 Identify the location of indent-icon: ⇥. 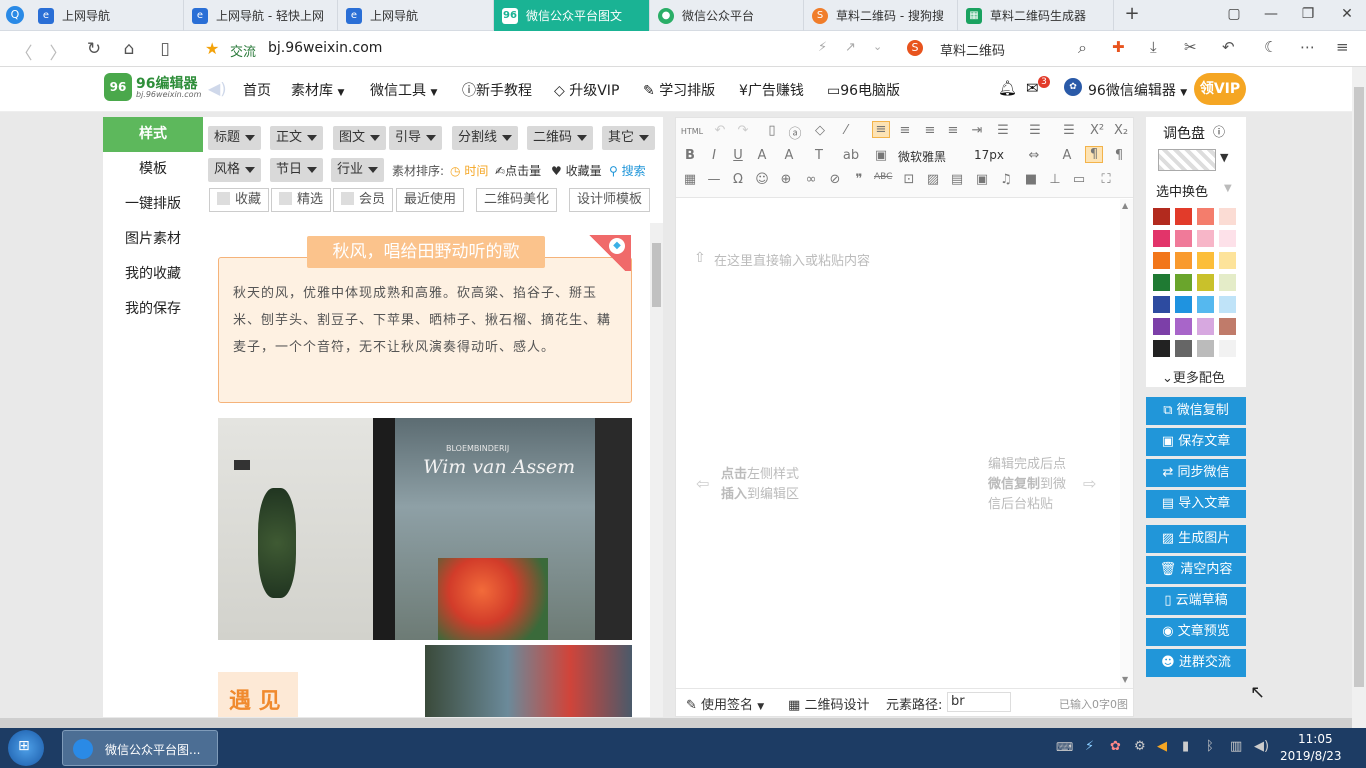
(977, 130).